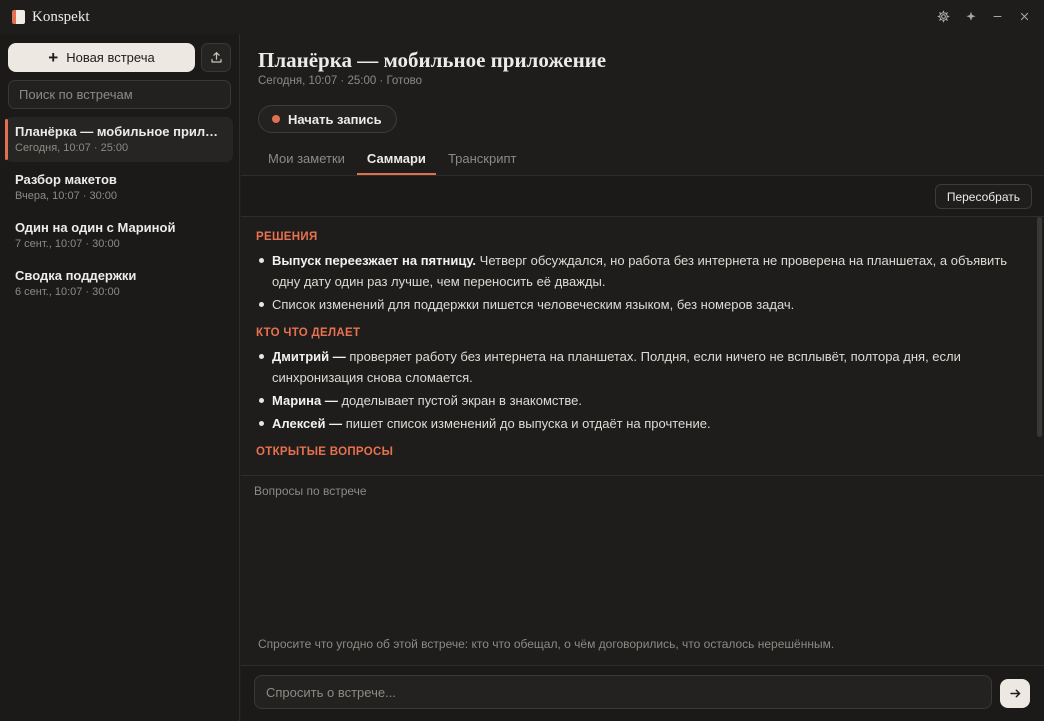  I want to click on meeting-item-meta: 6 сент., 10:07 · 30:00, so click(67, 292).